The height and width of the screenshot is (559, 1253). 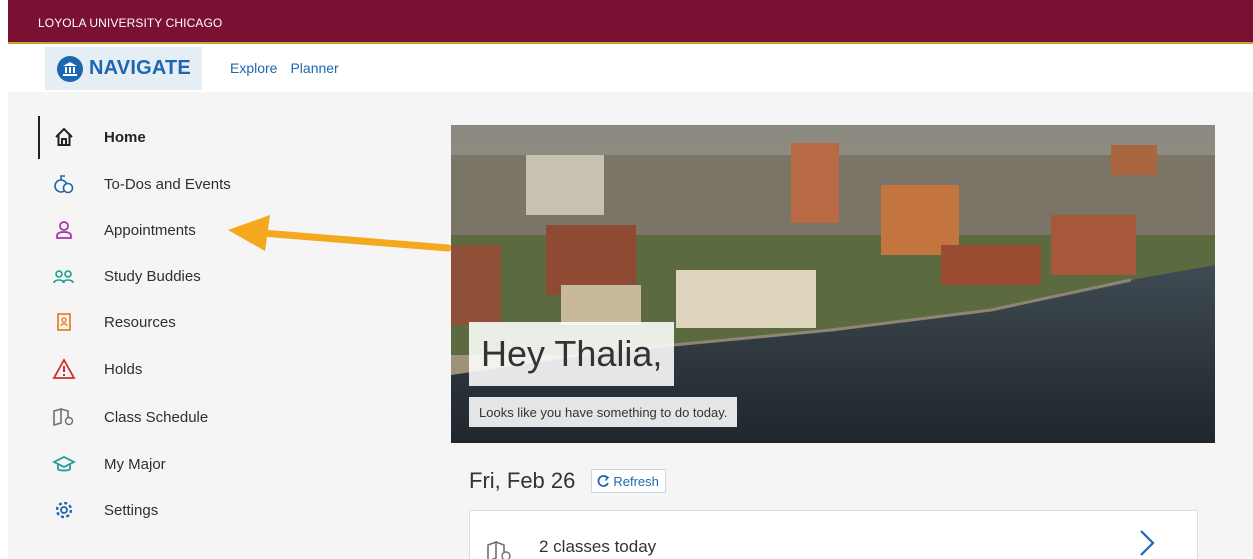 What do you see at coordinates (64, 369) in the screenshot?
I see `warning-icon` at bounding box center [64, 369].